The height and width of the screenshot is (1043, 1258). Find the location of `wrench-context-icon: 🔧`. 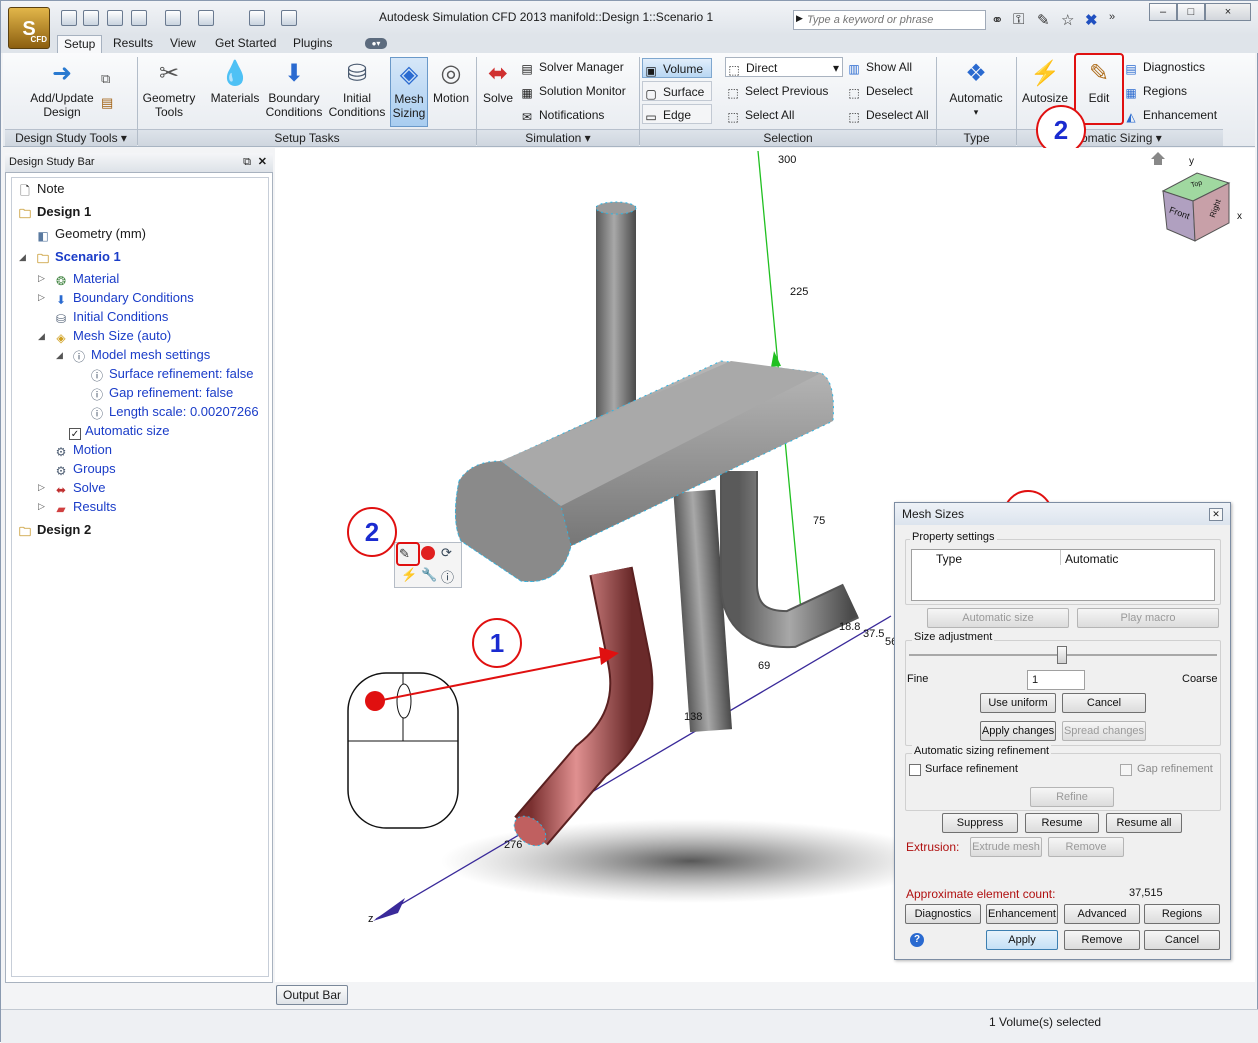

wrench-context-icon: 🔧 is located at coordinates (429, 575).